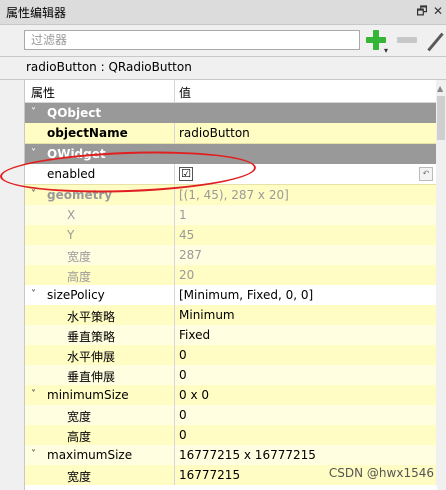 The height and width of the screenshot is (490, 446). I want to click on property-row-x: X 1, so click(231, 215).